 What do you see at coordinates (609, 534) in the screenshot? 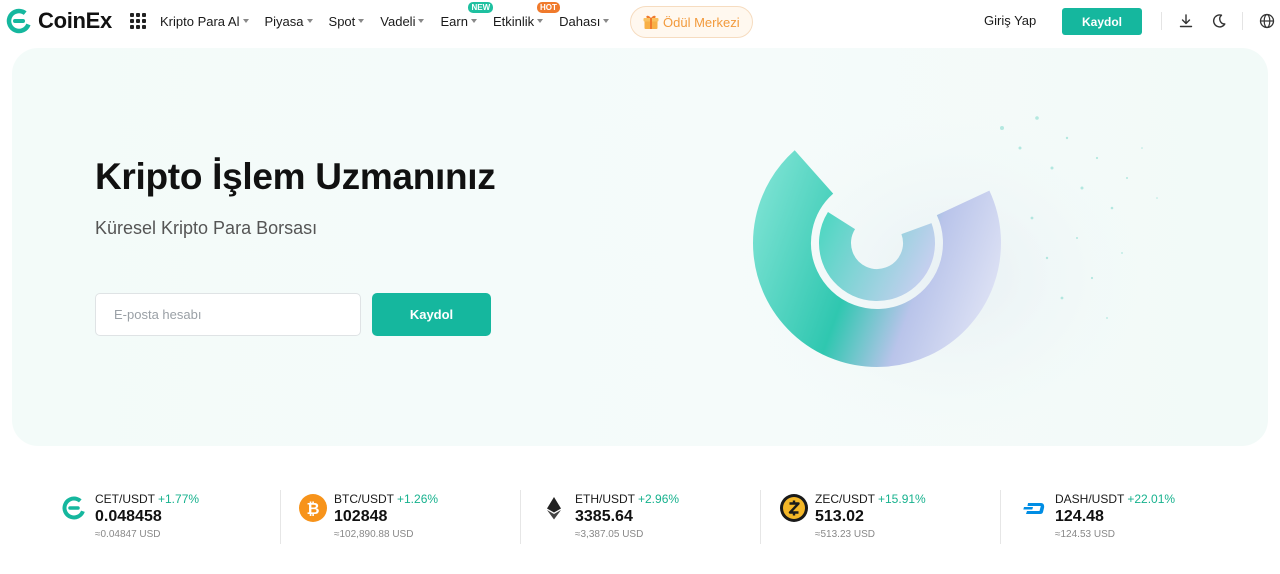
I see `ticker-usd-value: ≈3,387.05 USD` at bounding box center [609, 534].